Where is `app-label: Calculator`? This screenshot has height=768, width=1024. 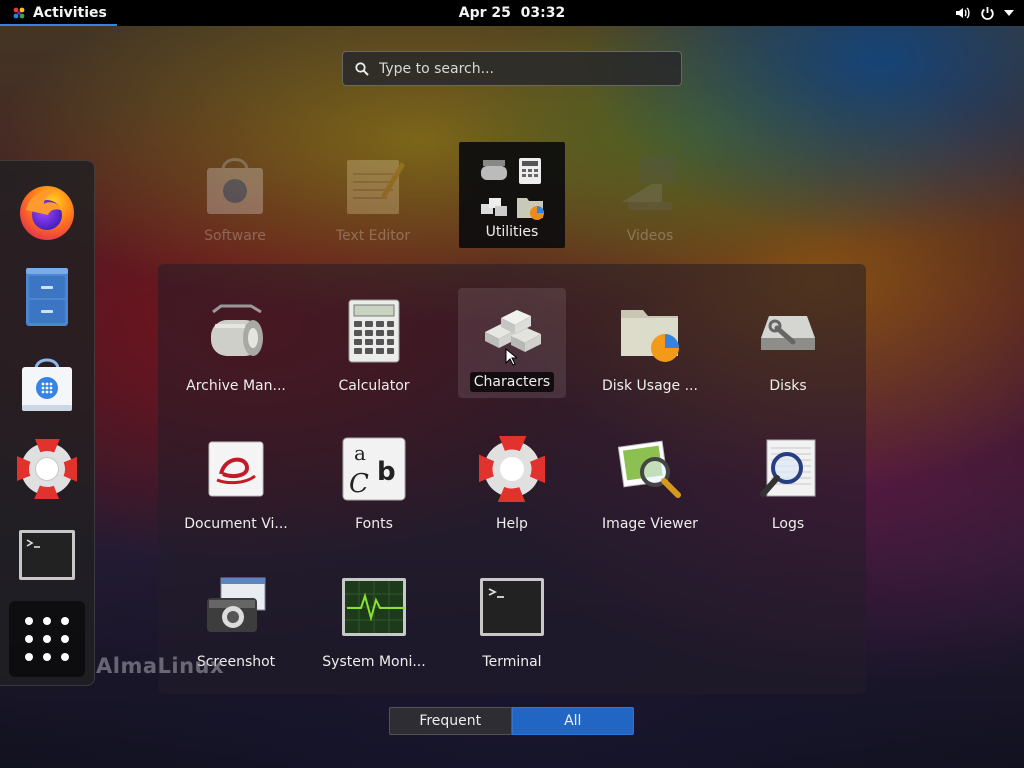 app-label: Calculator is located at coordinates (374, 386).